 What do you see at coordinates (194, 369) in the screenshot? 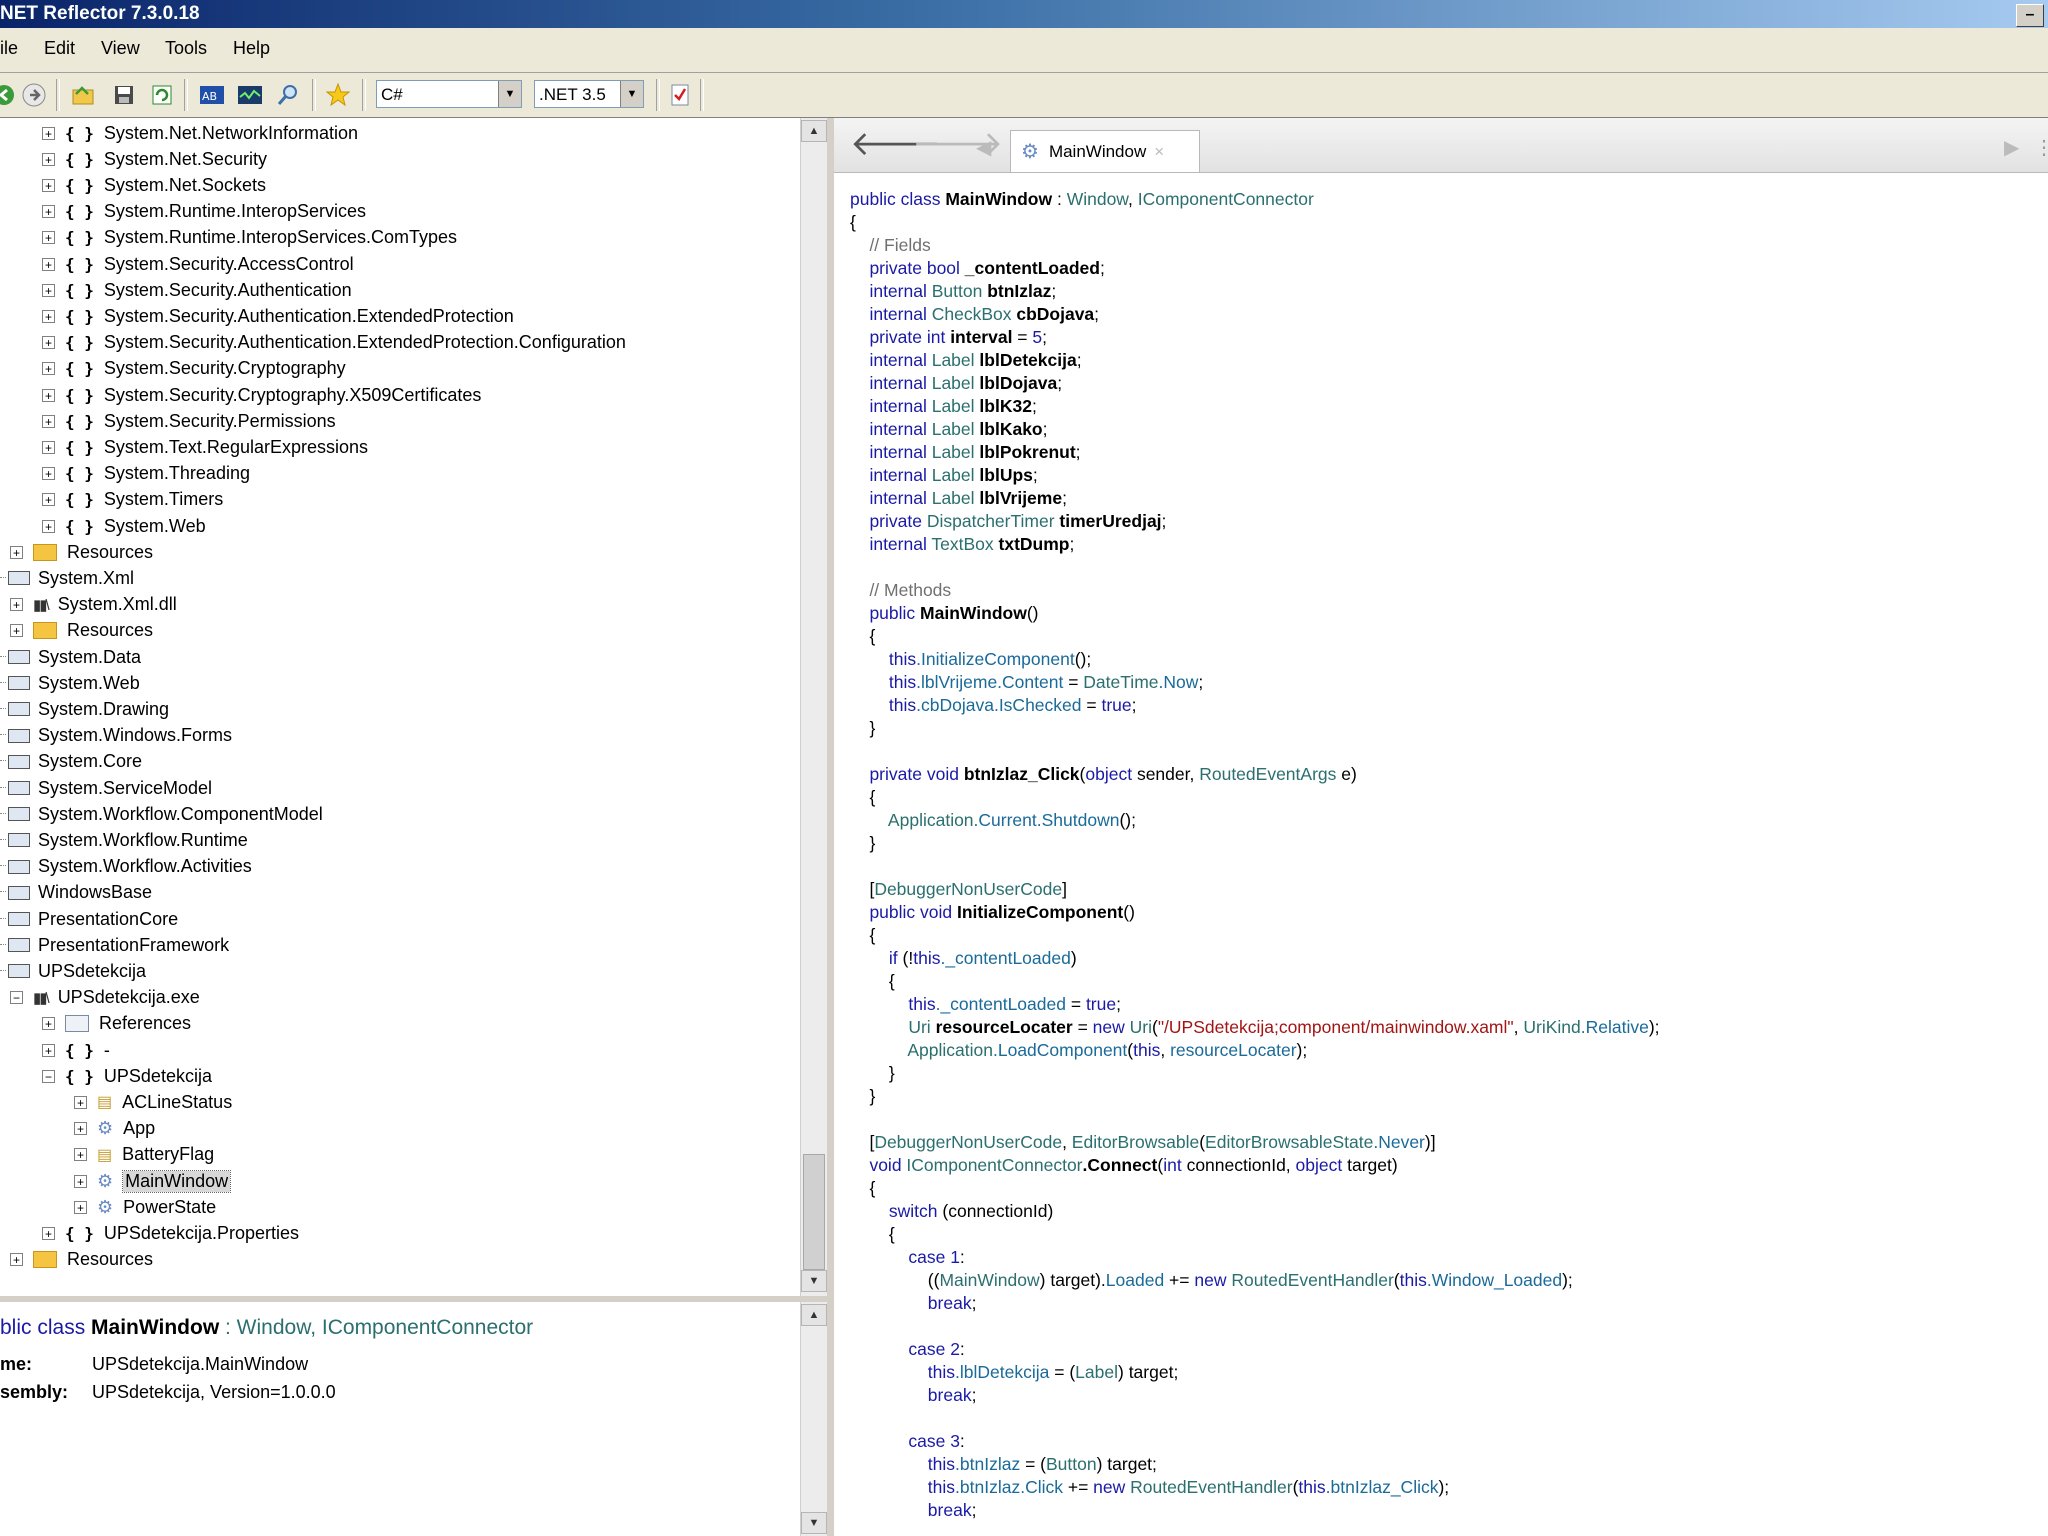
I see `tree-item: + { } System.Security.Cryptography` at bounding box center [194, 369].